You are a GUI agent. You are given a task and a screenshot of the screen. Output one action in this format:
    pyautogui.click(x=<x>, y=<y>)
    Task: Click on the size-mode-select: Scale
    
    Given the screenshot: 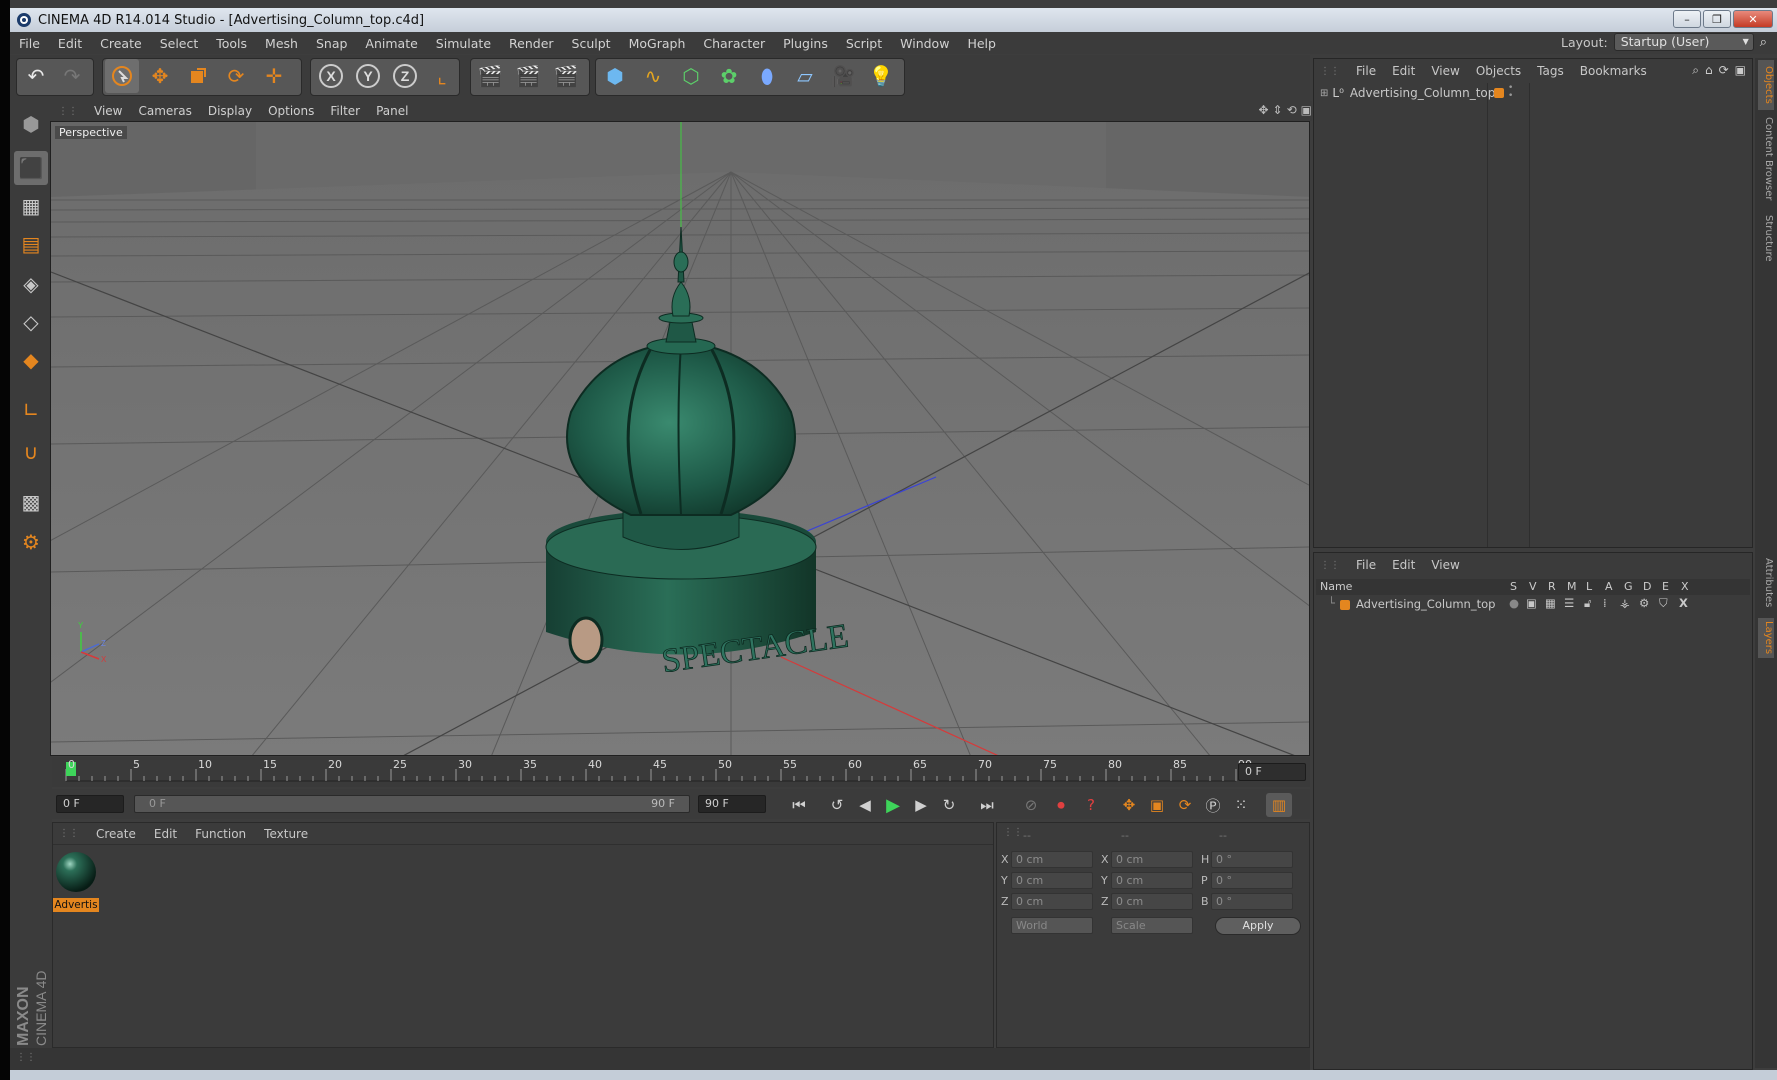 What is the action you would take?
    pyautogui.click(x=1152, y=925)
    